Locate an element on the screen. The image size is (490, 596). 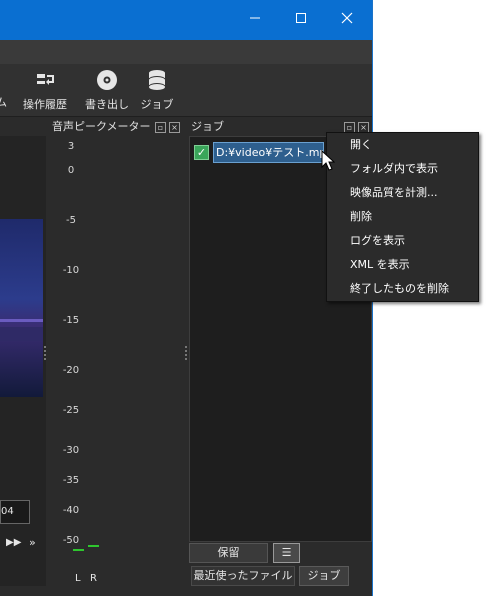
toolbar: ム 操作履歴 書き出し is located at coordinates (186, 90).